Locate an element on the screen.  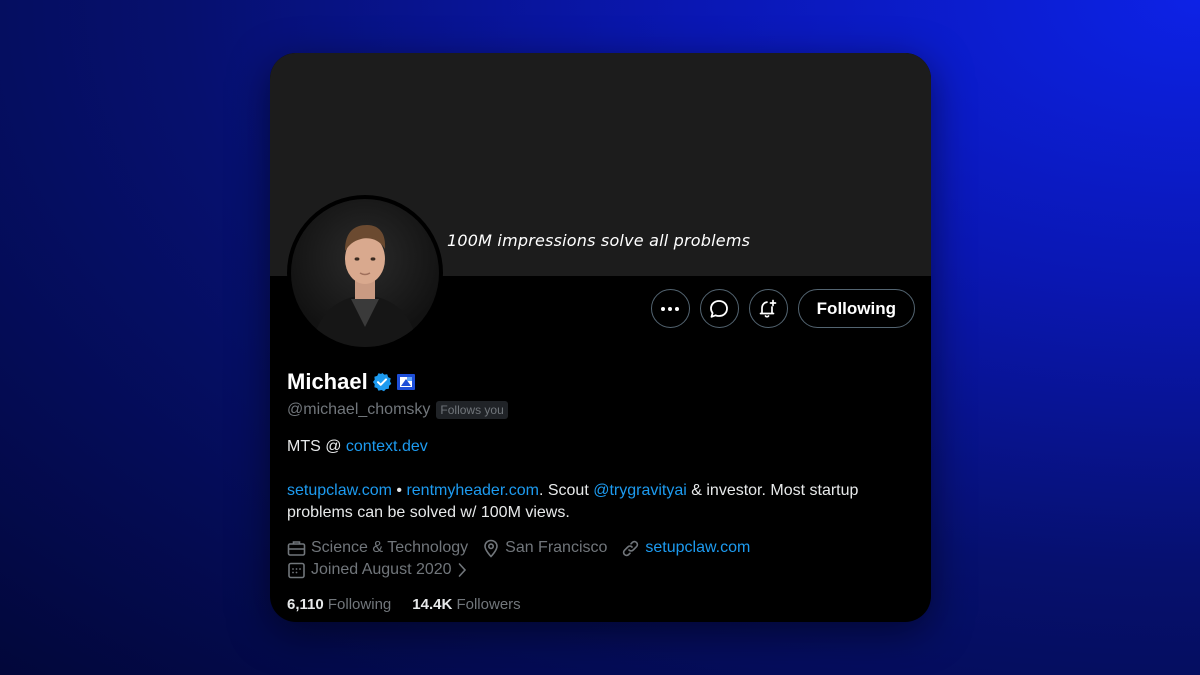
chevron-right-icon is located at coordinates (462, 570).